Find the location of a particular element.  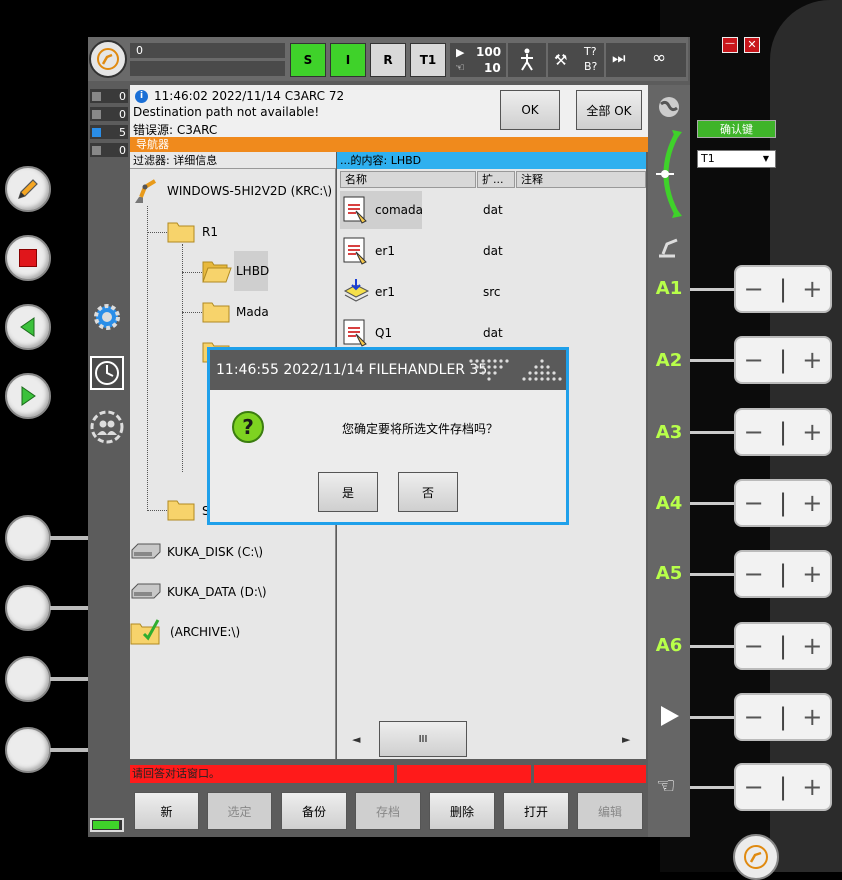

jog-key-program: − | + is located at coordinates (783, 717).